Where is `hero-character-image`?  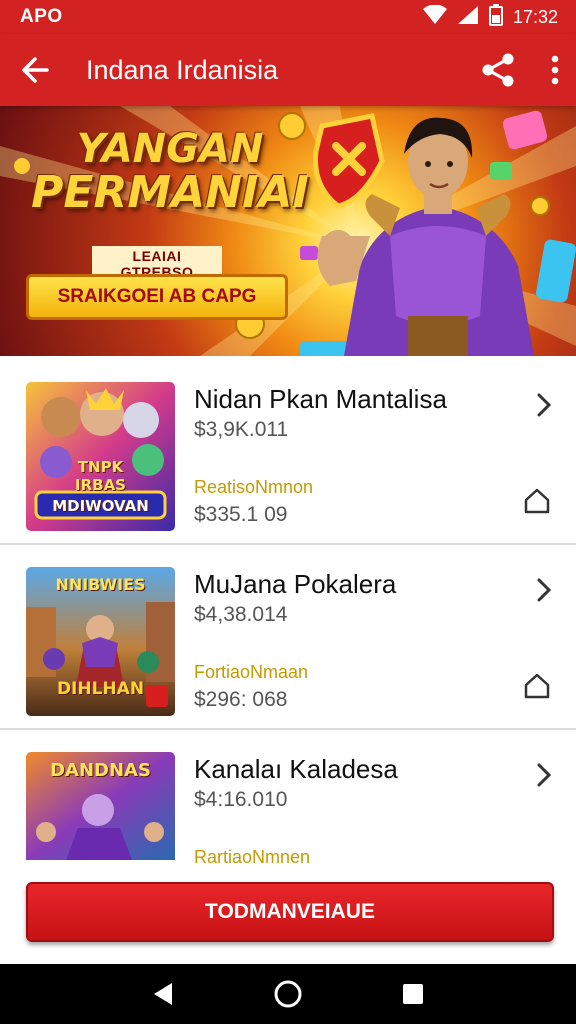
hero-character-image is located at coordinates (423, 234).